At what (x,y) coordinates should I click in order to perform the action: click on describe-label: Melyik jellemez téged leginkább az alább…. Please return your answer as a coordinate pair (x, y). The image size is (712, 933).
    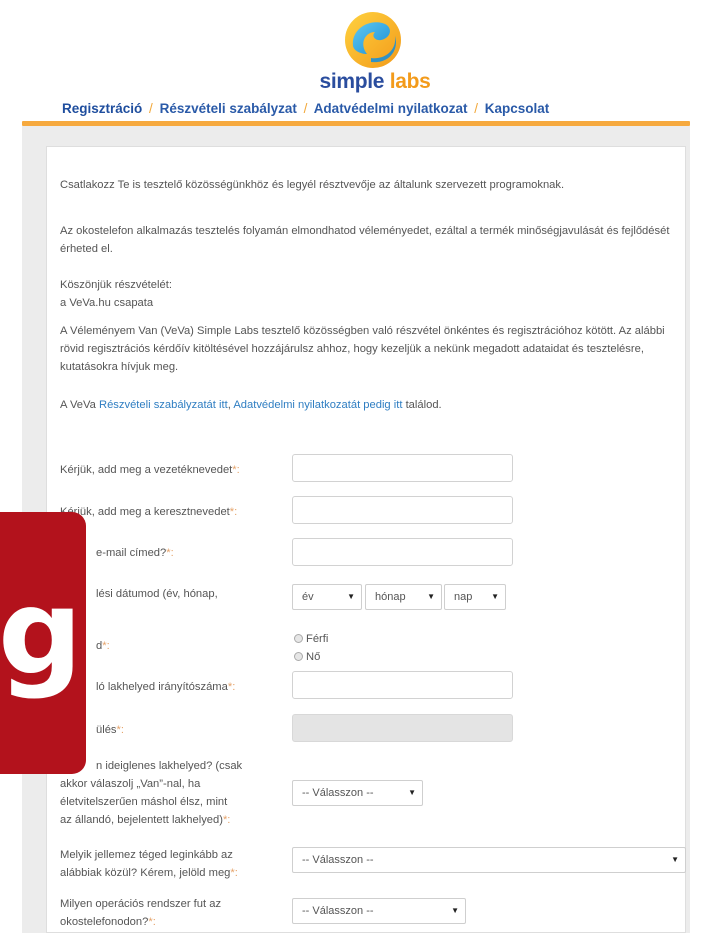
    Looking at the image, I should click on (170, 864).